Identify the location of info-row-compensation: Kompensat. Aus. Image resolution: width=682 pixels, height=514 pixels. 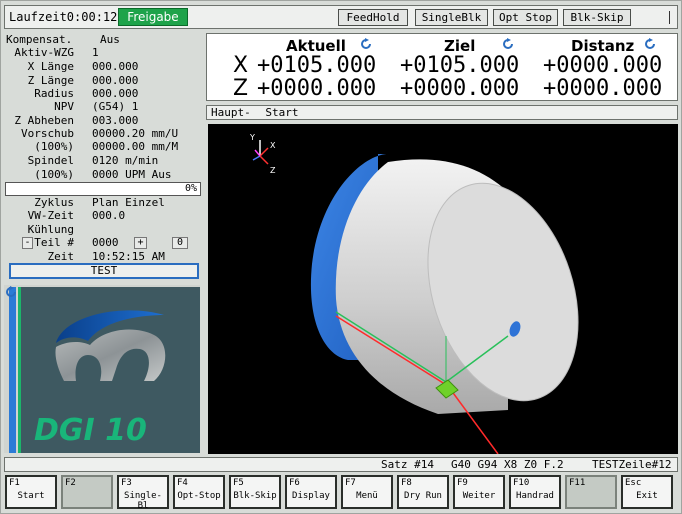
(104, 39).